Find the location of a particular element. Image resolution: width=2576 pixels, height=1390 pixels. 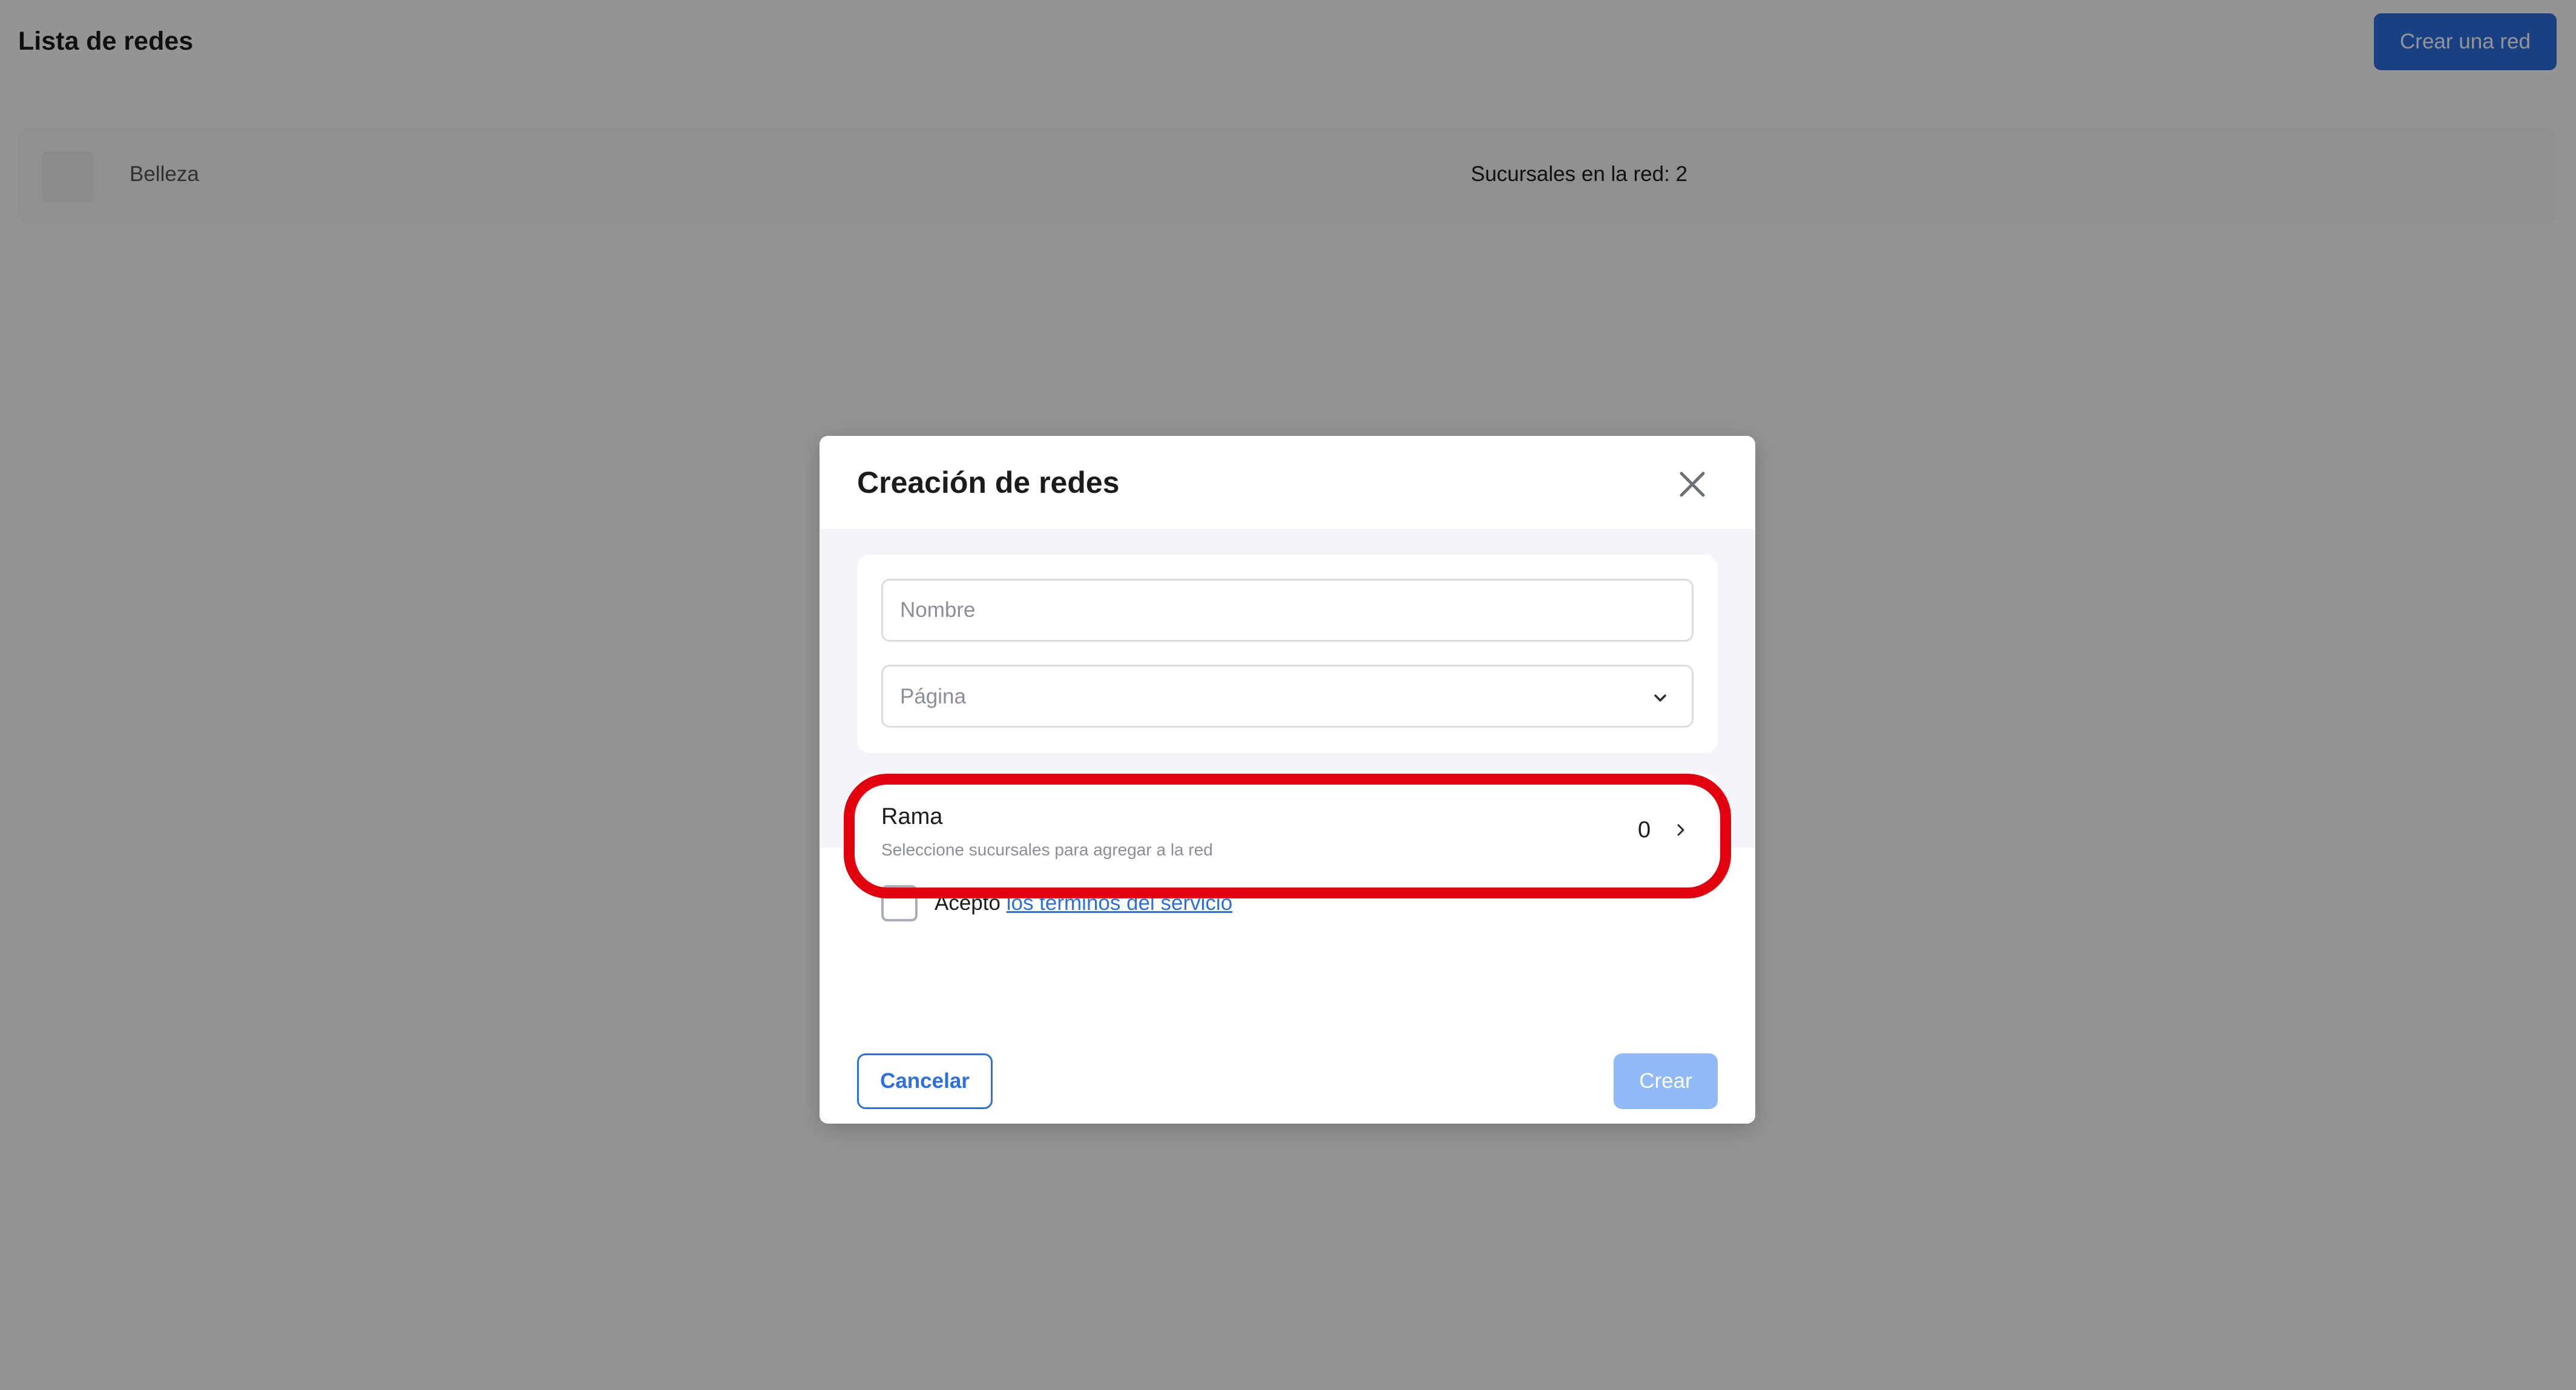

network-form-card: Página is located at coordinates (1288, 654).